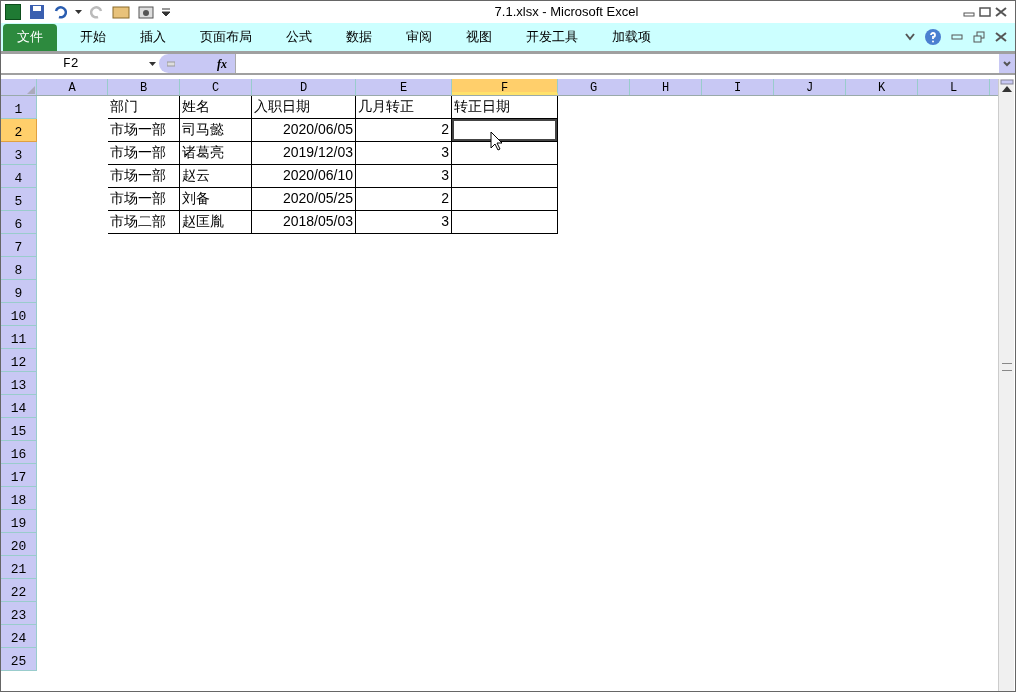 This screenshot has width=1016, height=692. Describe the element at coordinates (19, 567) in the screenshot. I see `row-header: 21` at that location.